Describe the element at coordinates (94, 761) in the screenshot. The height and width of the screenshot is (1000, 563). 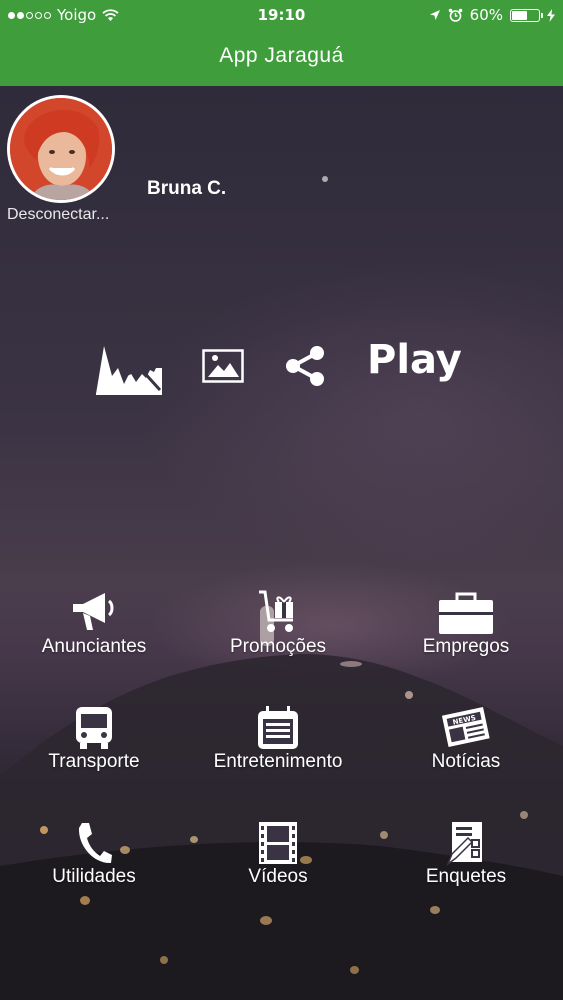
I see `menu-item-label: Transporte` at that location.